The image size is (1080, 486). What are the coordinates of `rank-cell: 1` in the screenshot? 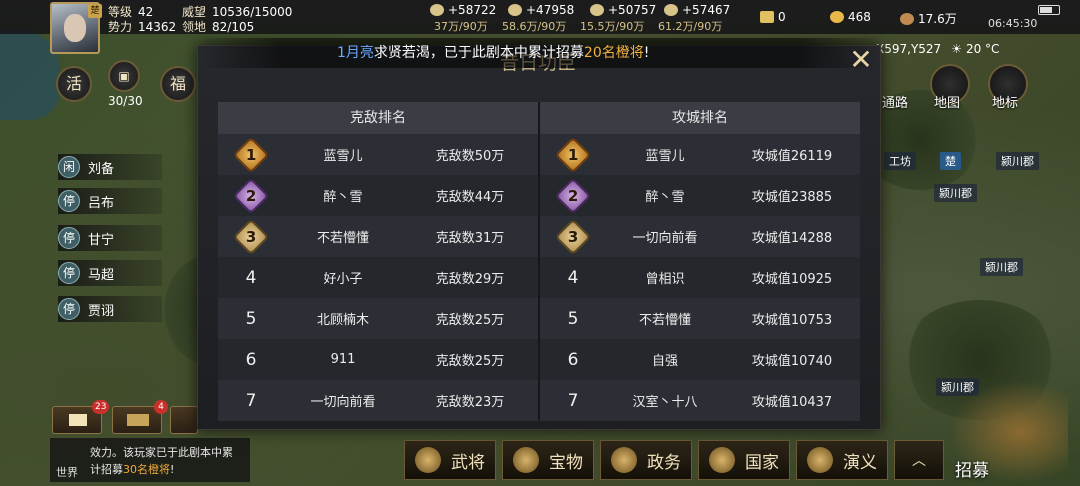 It's located at (251, 154).